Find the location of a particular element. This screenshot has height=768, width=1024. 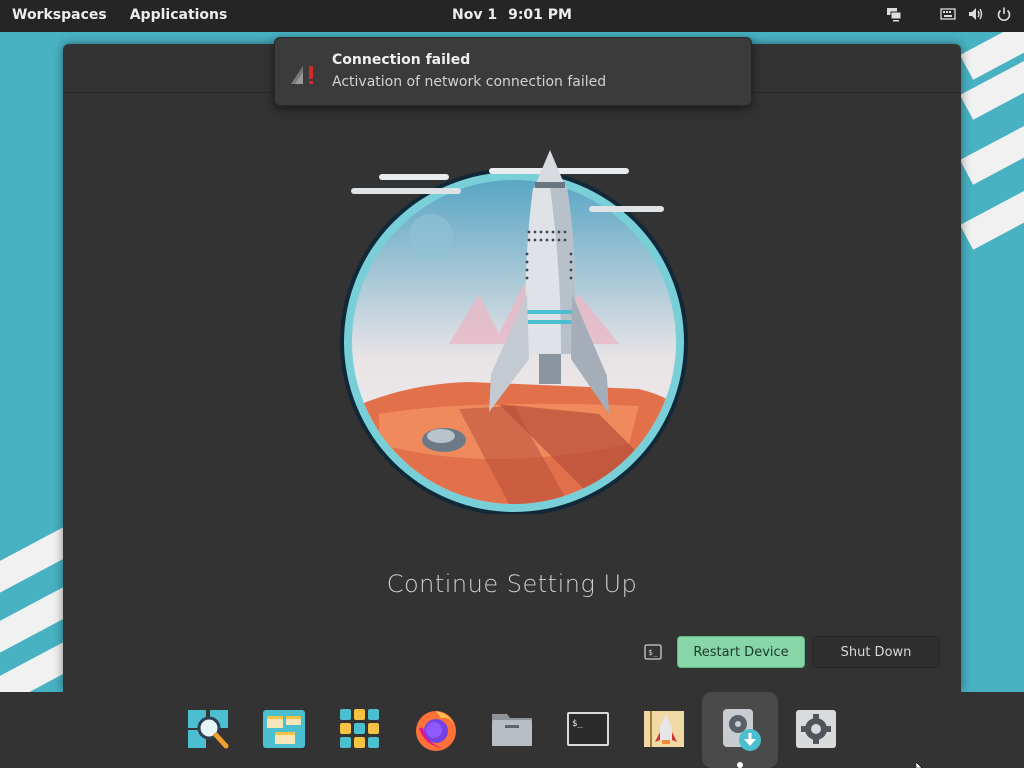

installer-icon is located at coordinates (740, 729).